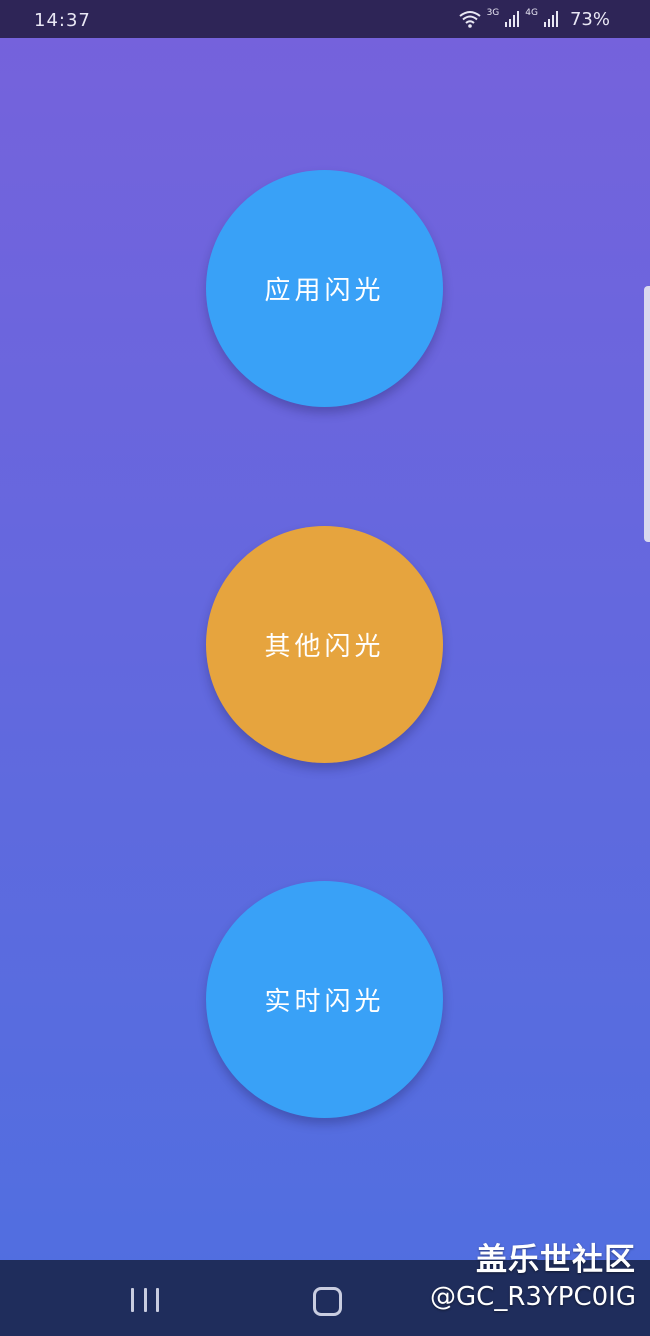 The image size is (650, 1336). I want to click on signal-4g-icon, so click(550, 19).